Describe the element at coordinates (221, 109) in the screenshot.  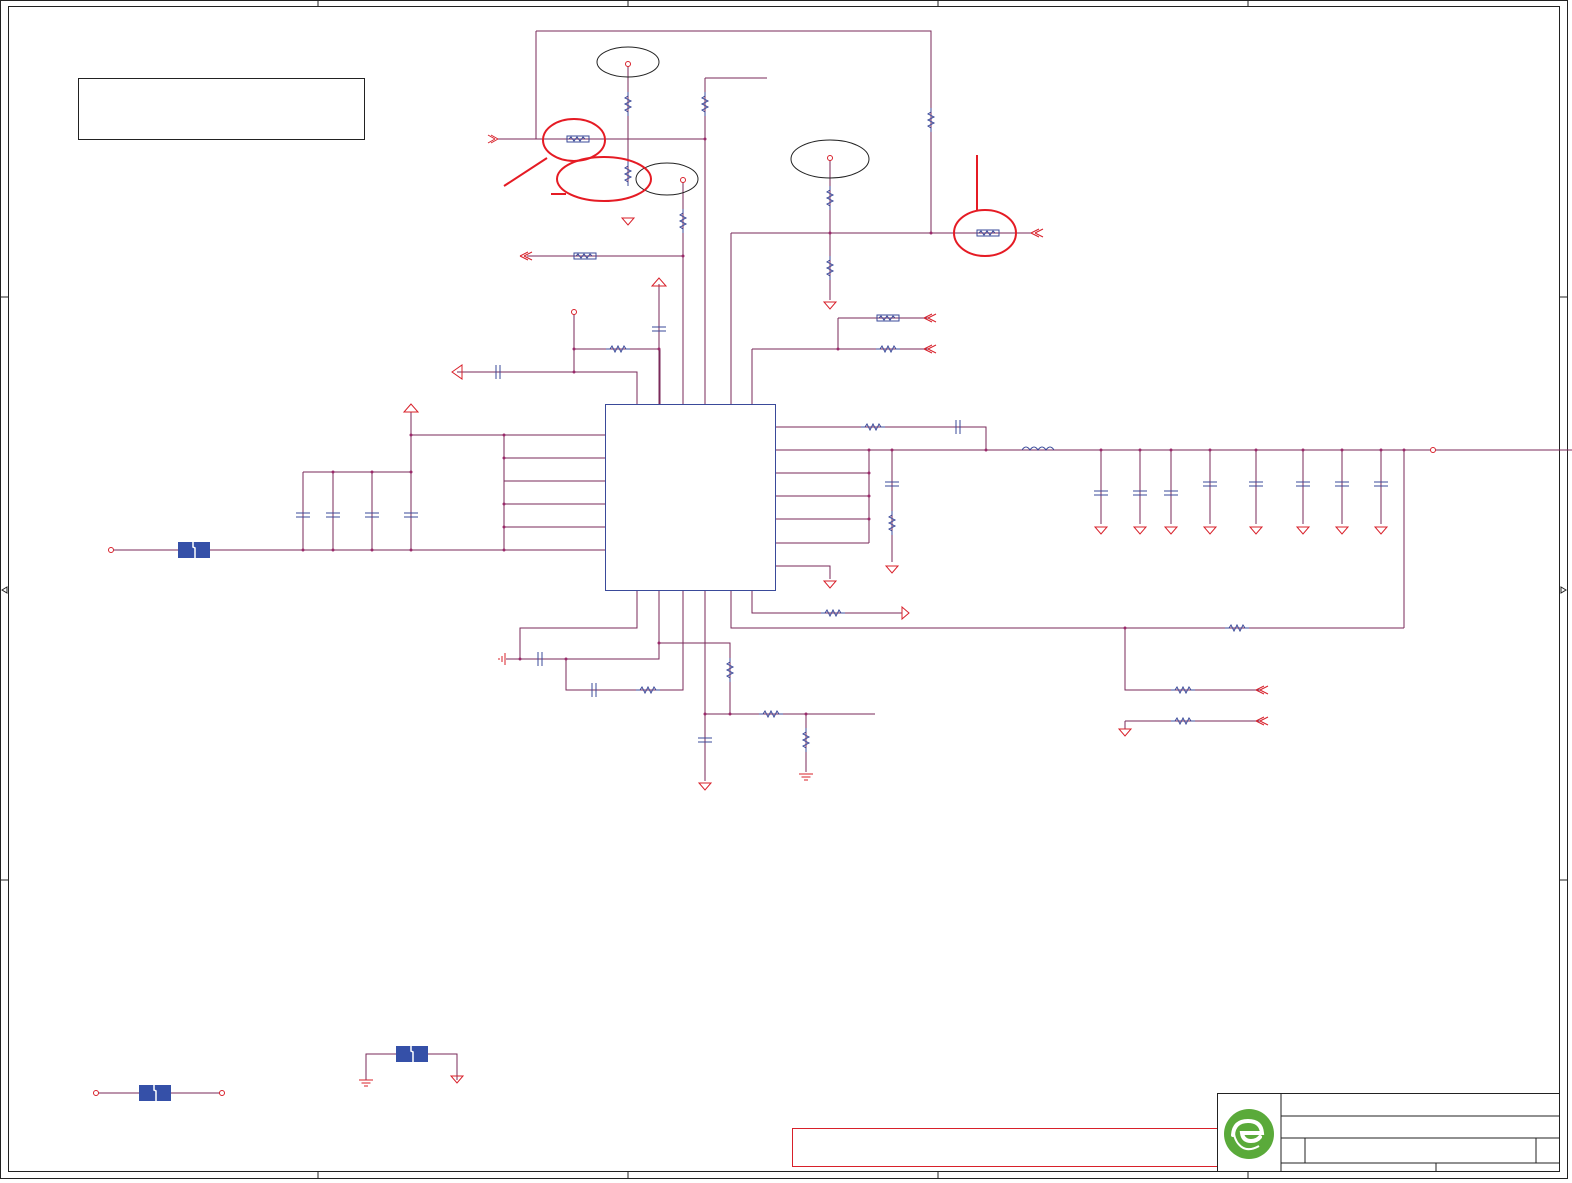
I see `notes-box` at that location.